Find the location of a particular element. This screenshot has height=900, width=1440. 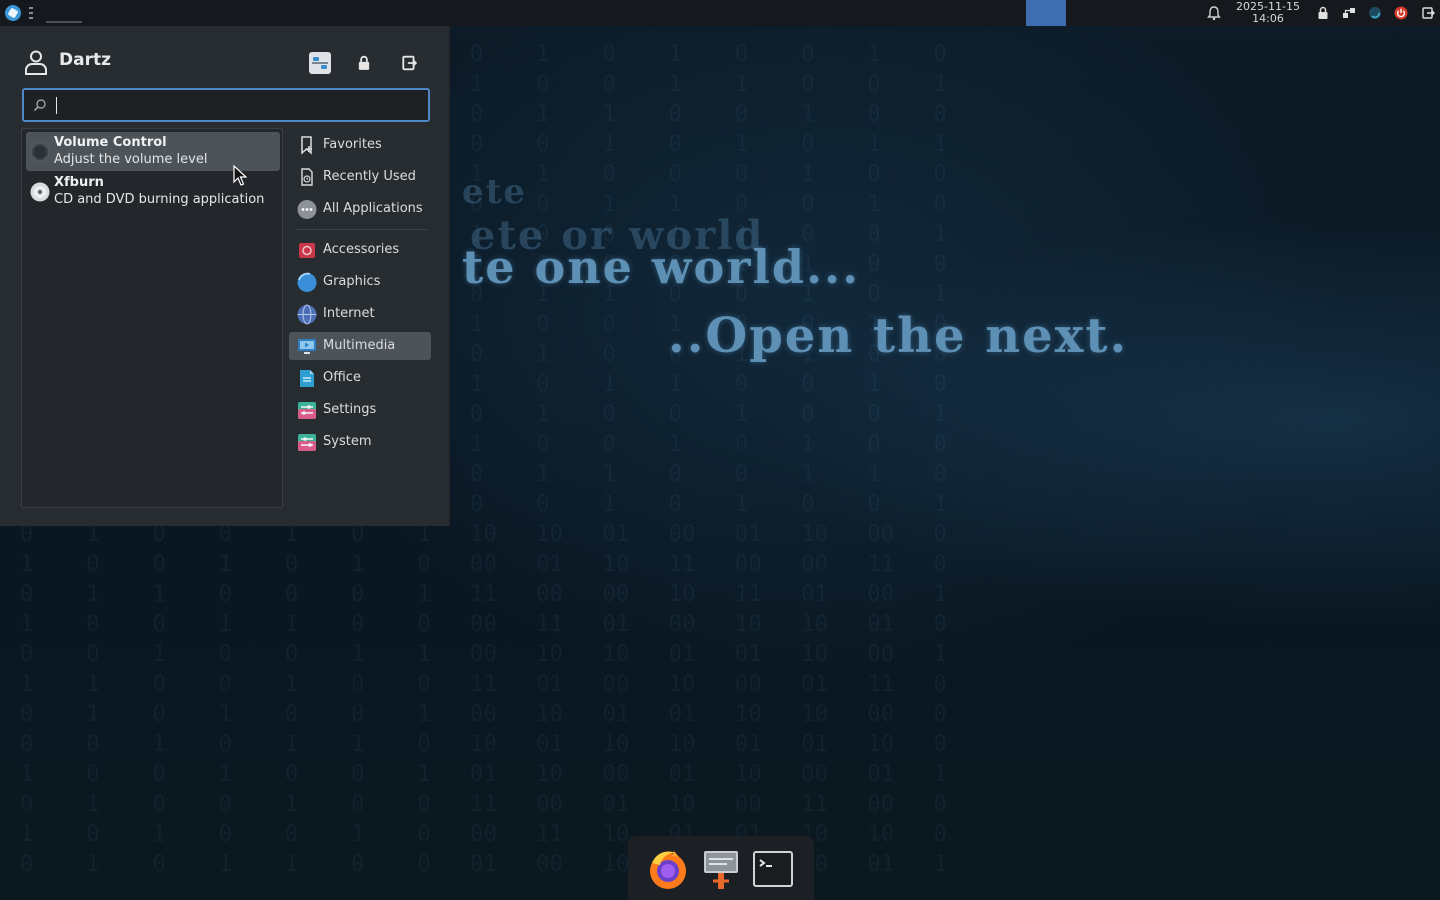

panel-handle-icon is located at coordinates (31, 13).